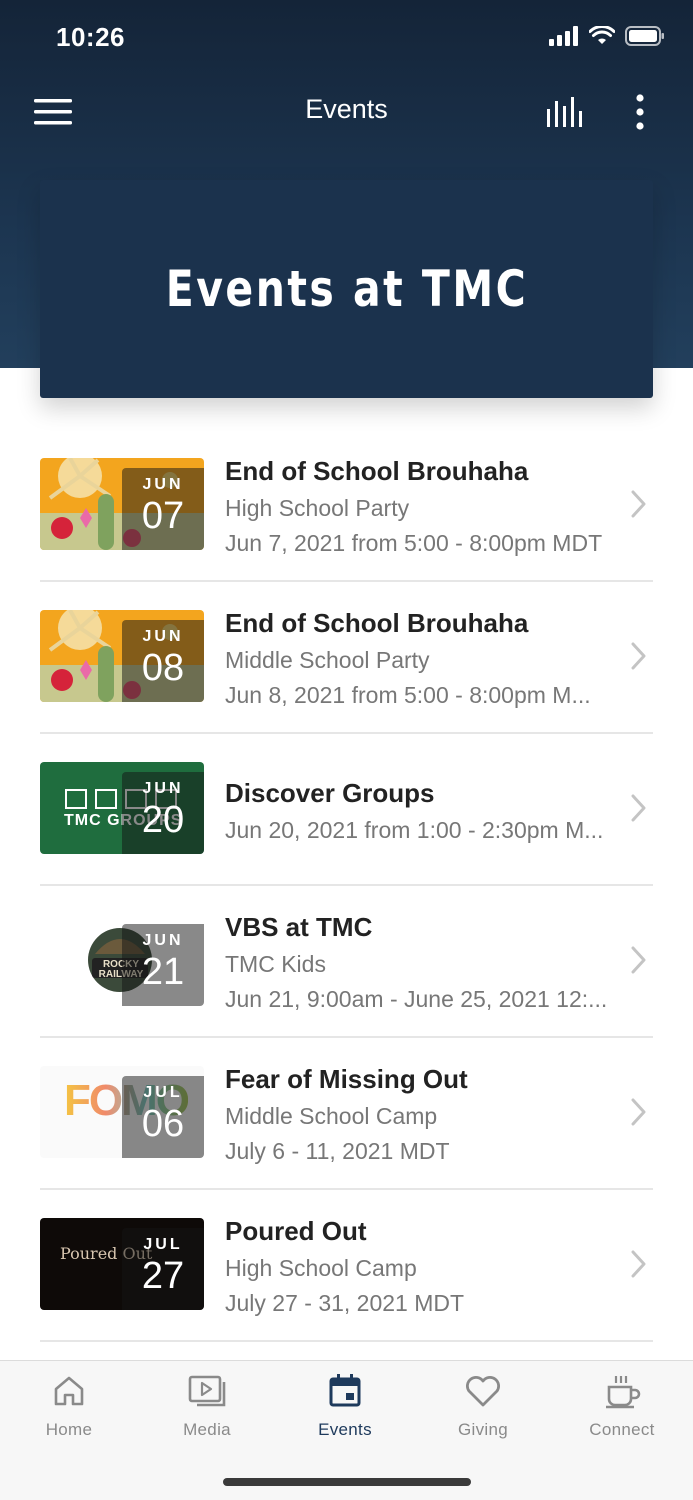 This screenshot has width=693, height=1500. What do you see at coordinates (337, 1151) in the screenshot?
I see `event-datetime: July 6 - 11, 2021 MDT` at bounding box center [337, 1151].